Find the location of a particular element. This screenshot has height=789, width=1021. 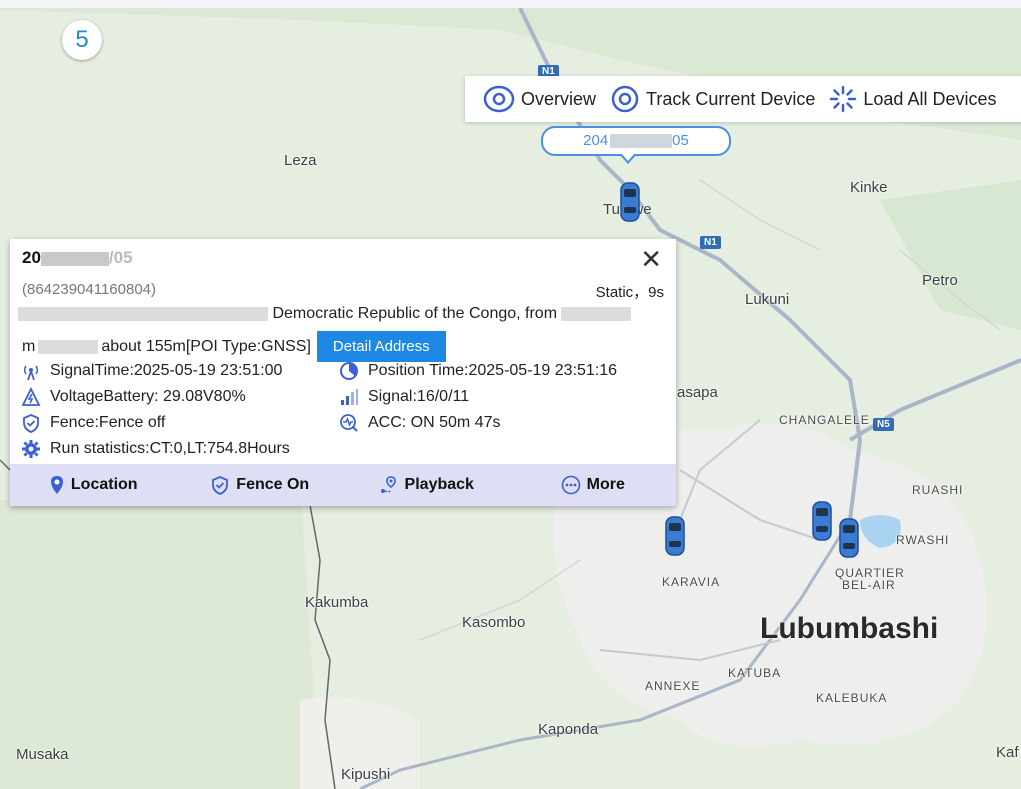

target-icon is located at coordinates (625, 99).